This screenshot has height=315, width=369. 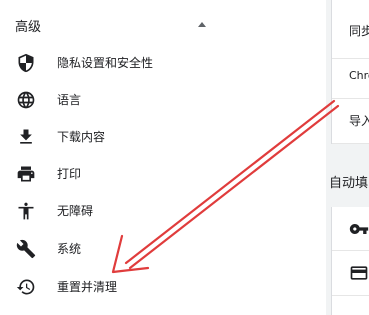 I want to click on import-row: 导入, so click(x=350, y=121).